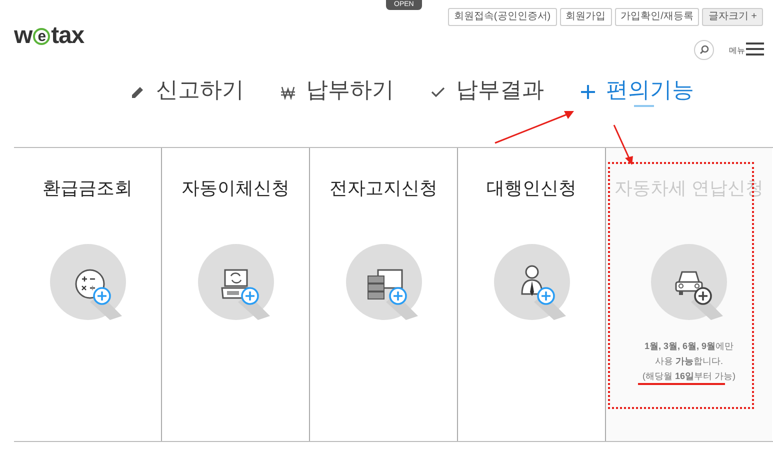 Image resolution: width=773 pixels, height=456 pixels. What do you see at coordinates (502, 17) in the screenshot?
I see `header-link: 회원접속(공인인증서)` at bounding box center [502, 17].